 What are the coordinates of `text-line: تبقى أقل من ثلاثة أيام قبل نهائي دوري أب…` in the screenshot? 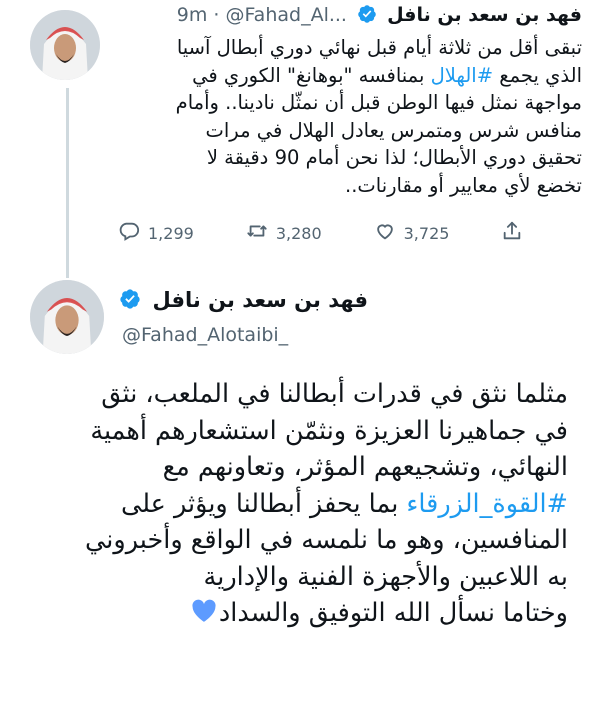 It's located at (379, 47).